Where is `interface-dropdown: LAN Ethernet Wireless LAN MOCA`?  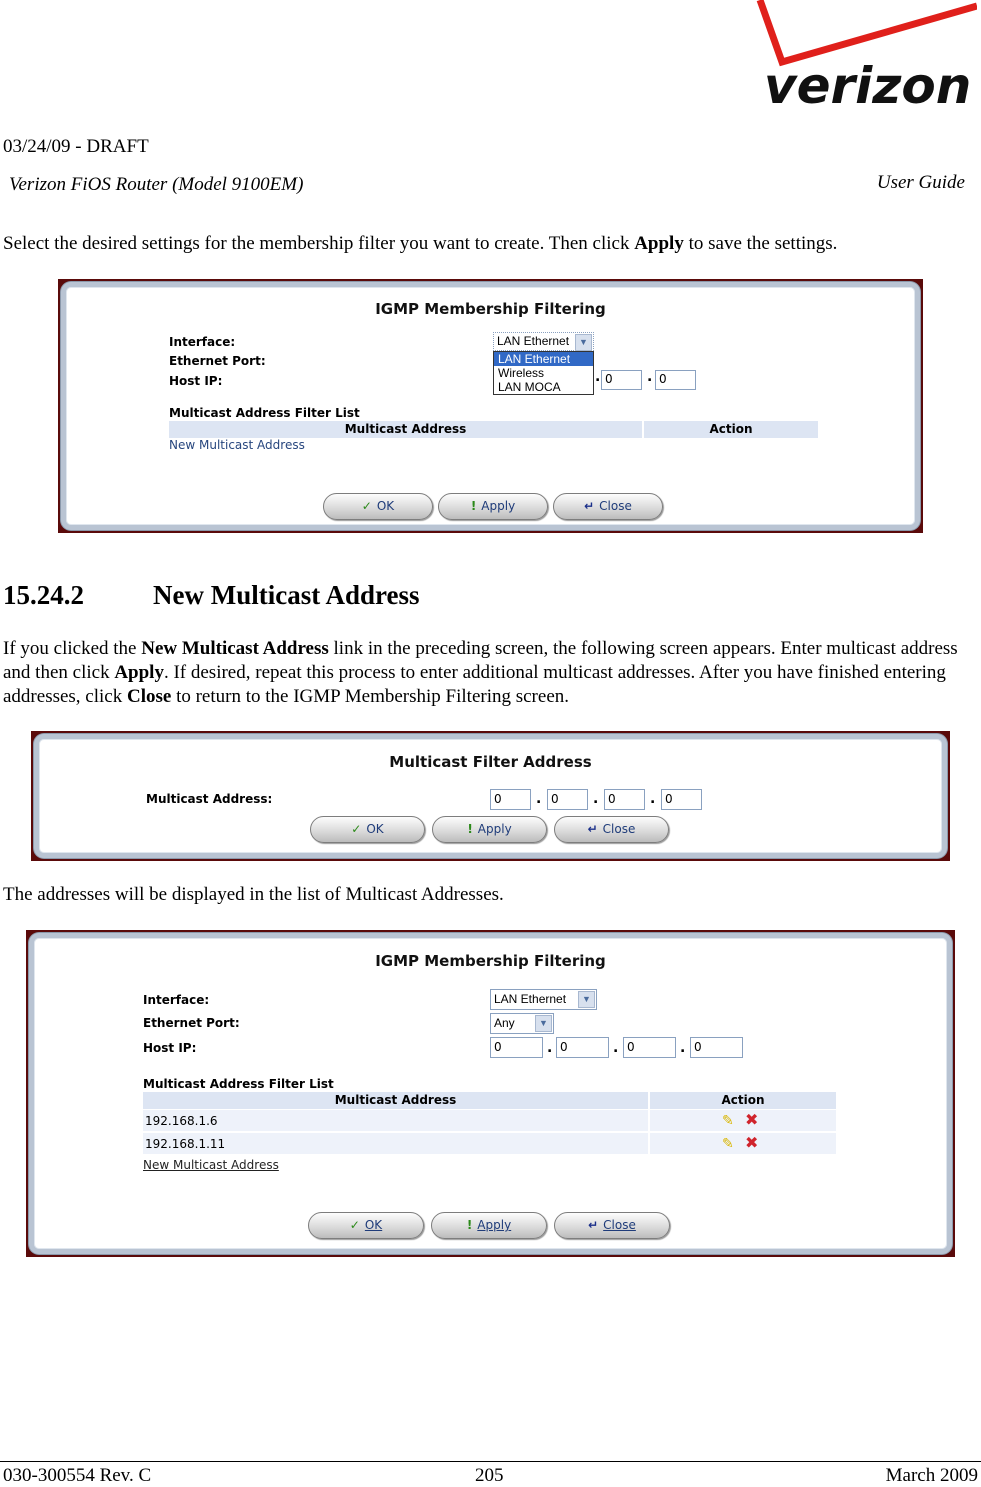 interface-dropdown: LAN Ethernet Wireless LAN MOCA is located at coordinates (543, 373).